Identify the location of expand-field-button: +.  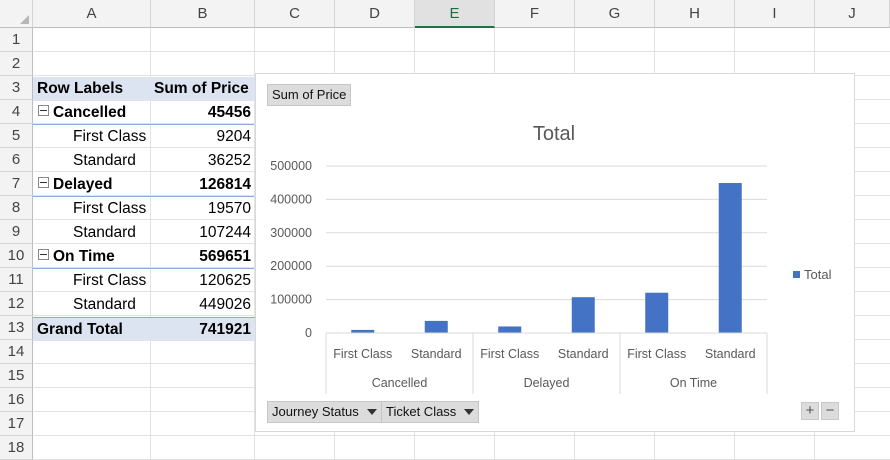
(810, 411).